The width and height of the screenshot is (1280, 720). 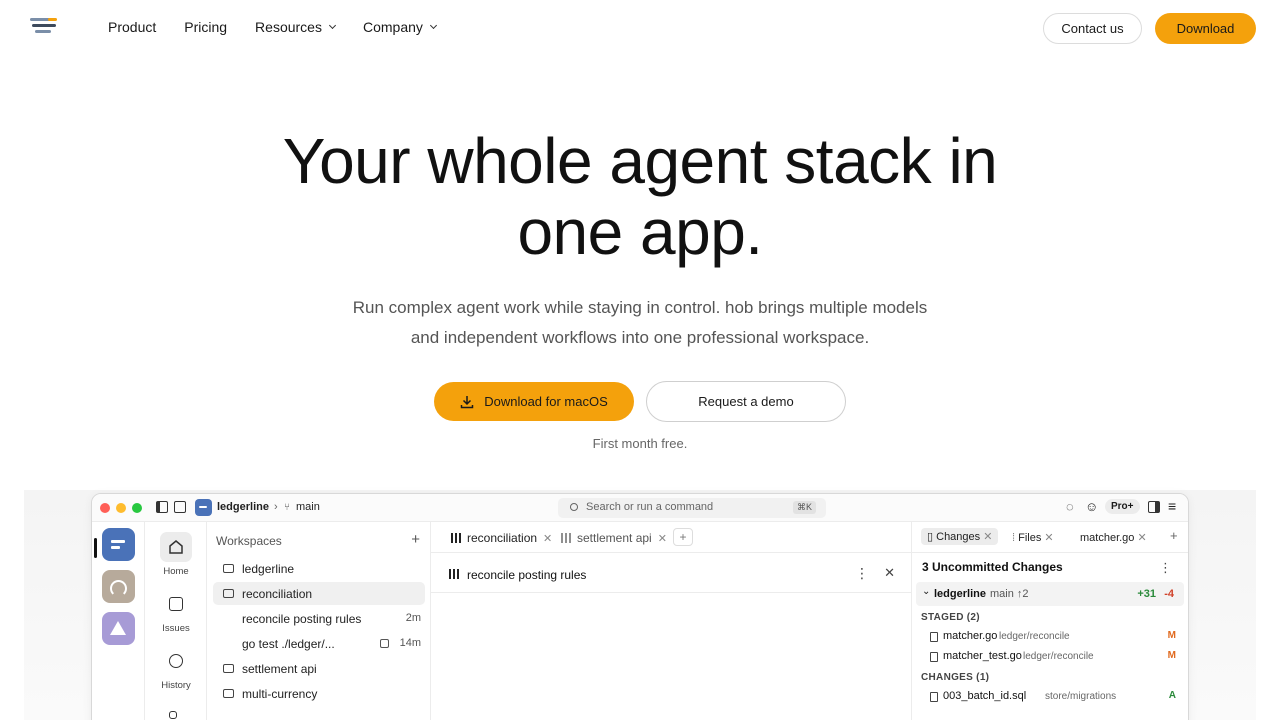 I want to click on nav-home: Home, so click(x=176, y=554).